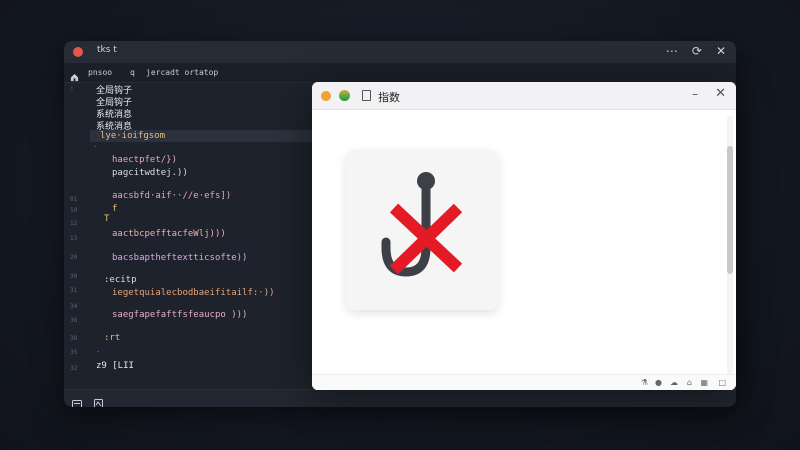  What do you see at coordinates (74, 199) in the screenshot?
I see `line-number: 01` at bounding box center [74, 199].